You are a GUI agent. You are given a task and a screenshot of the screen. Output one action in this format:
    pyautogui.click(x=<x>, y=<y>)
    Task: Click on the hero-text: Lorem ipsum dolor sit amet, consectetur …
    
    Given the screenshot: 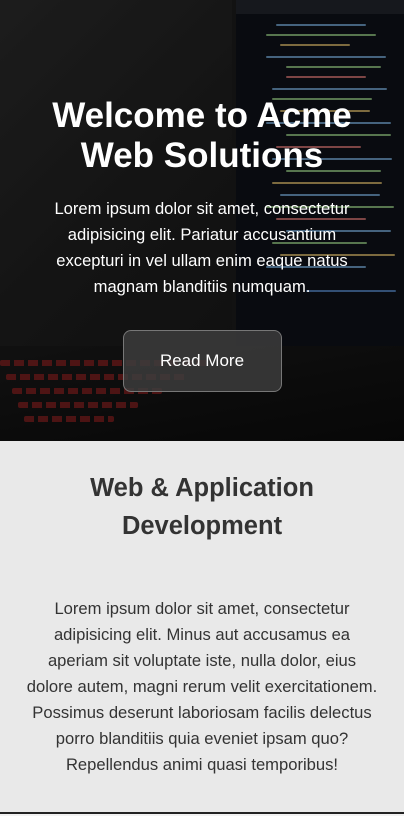 What is the action you would take?
    pyautogui.click(x=202, y=247)
    